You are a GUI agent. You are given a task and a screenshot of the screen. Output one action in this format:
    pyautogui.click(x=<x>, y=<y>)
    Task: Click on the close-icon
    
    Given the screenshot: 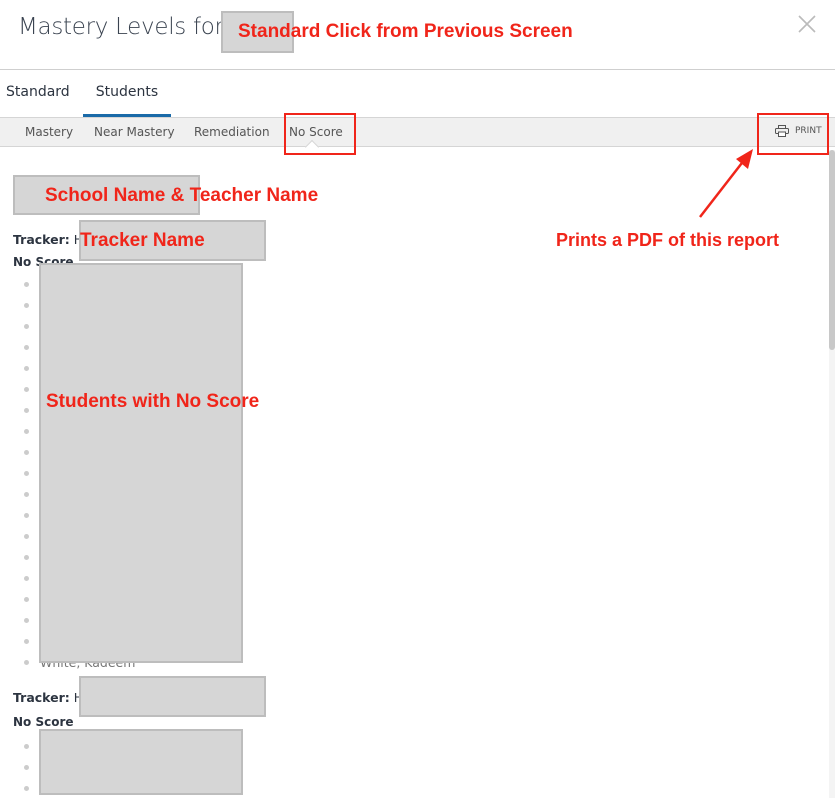 What is the action you would take?
    pyautogui.click(x=807, y=24)
    